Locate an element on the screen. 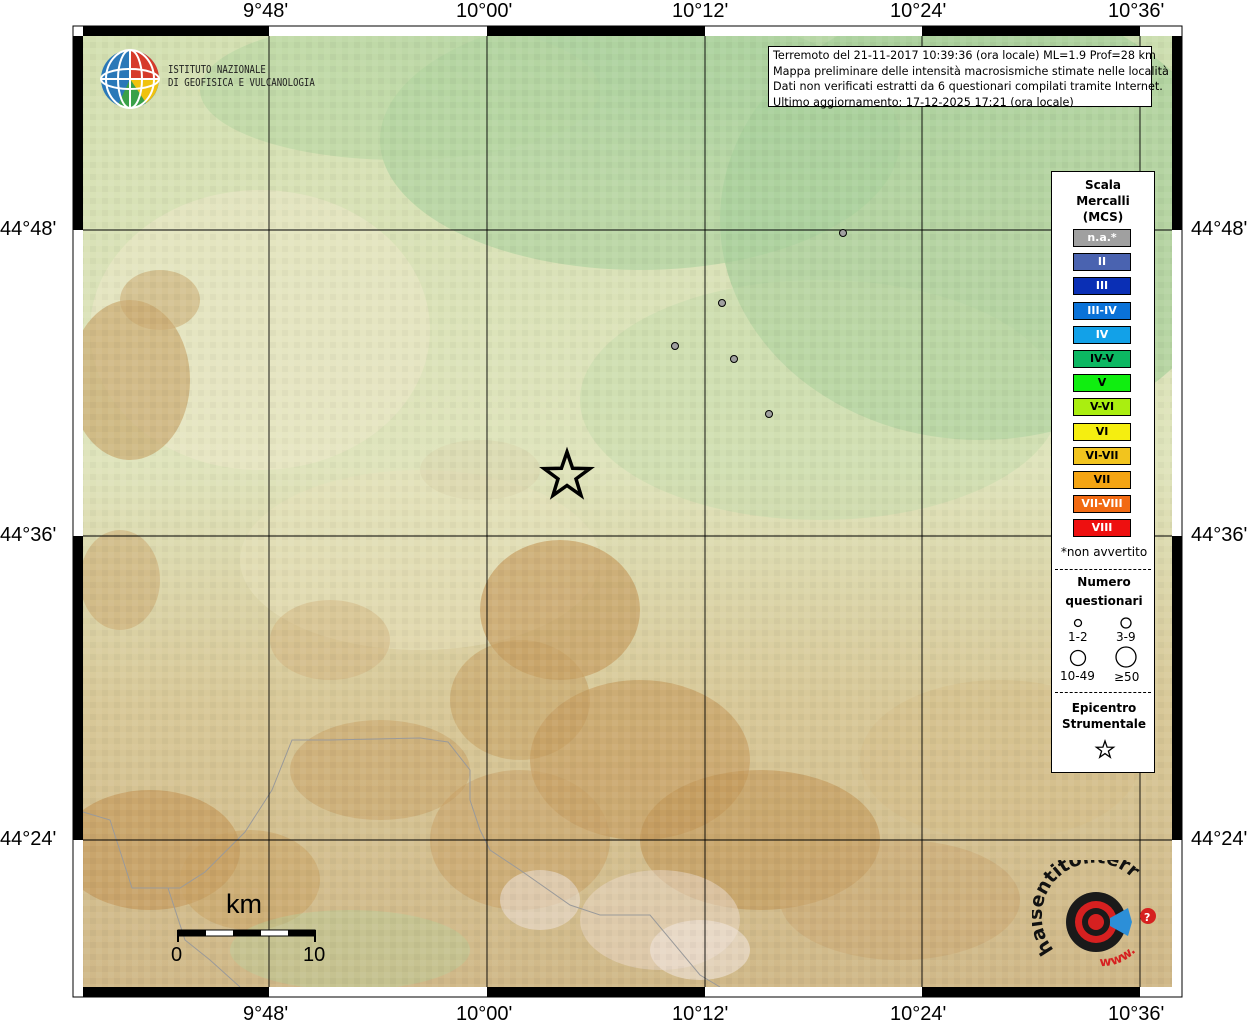 This screenshot has height=1026, width=1255. count-label-1-2: 1-2 is located at coordinates (1078, 637).